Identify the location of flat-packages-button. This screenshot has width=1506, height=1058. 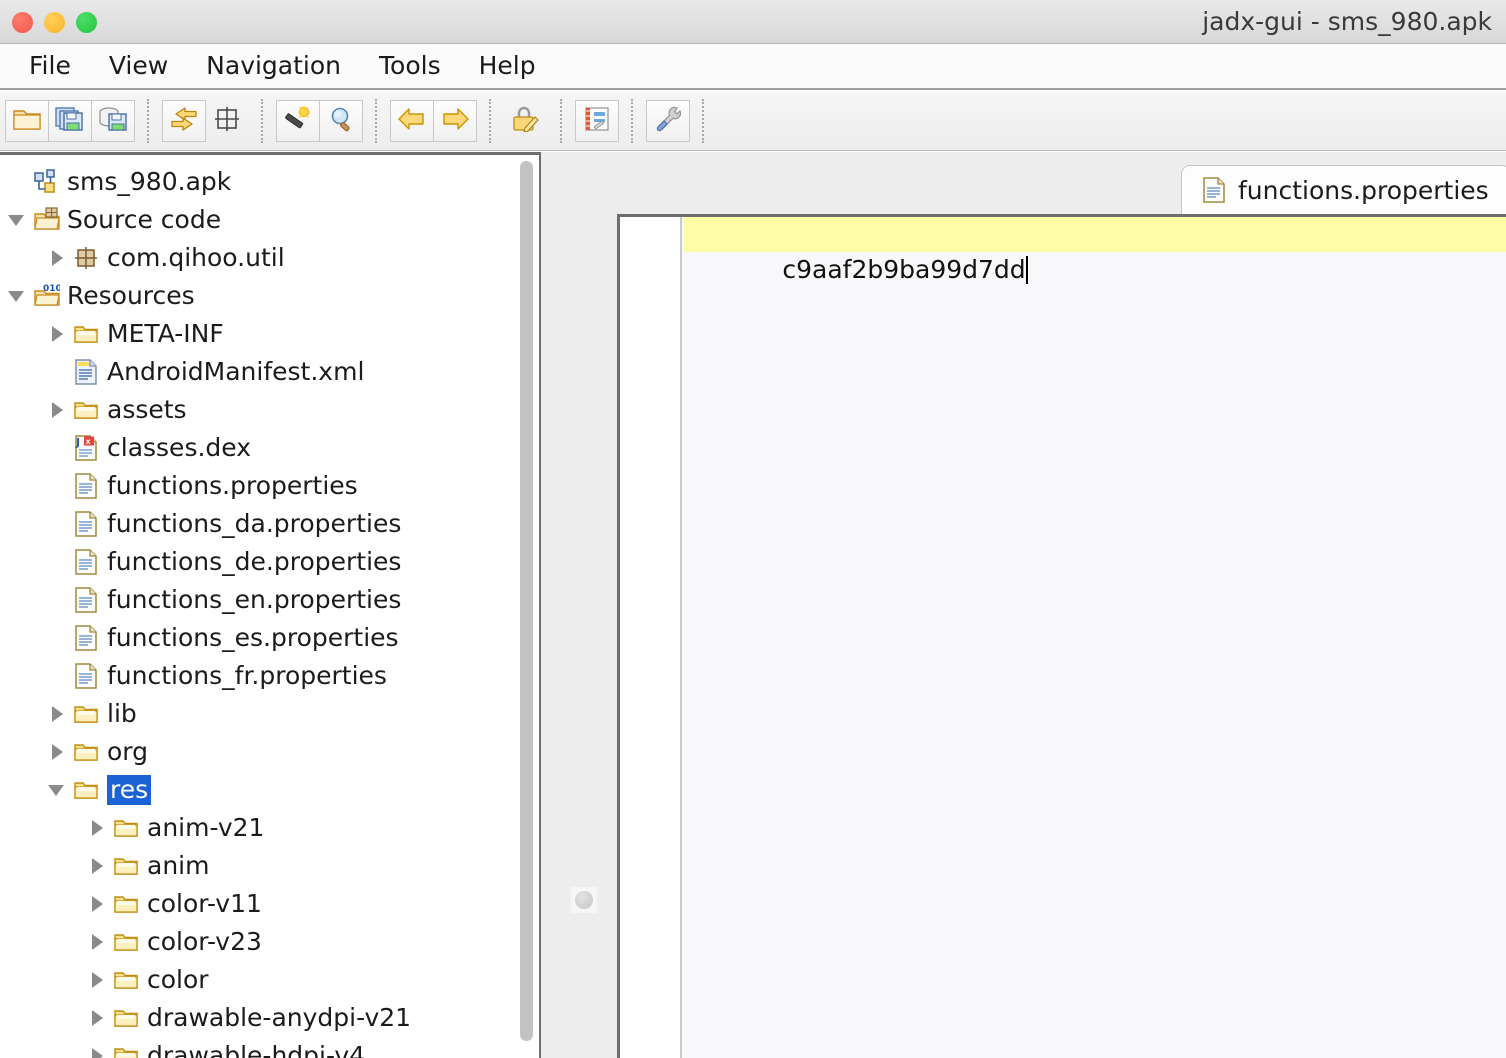
(227, 121).